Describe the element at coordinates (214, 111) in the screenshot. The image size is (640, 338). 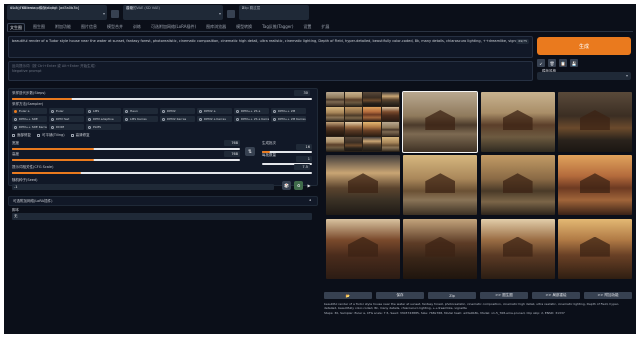
I see `sampler-option: DPM2 a` at that location.